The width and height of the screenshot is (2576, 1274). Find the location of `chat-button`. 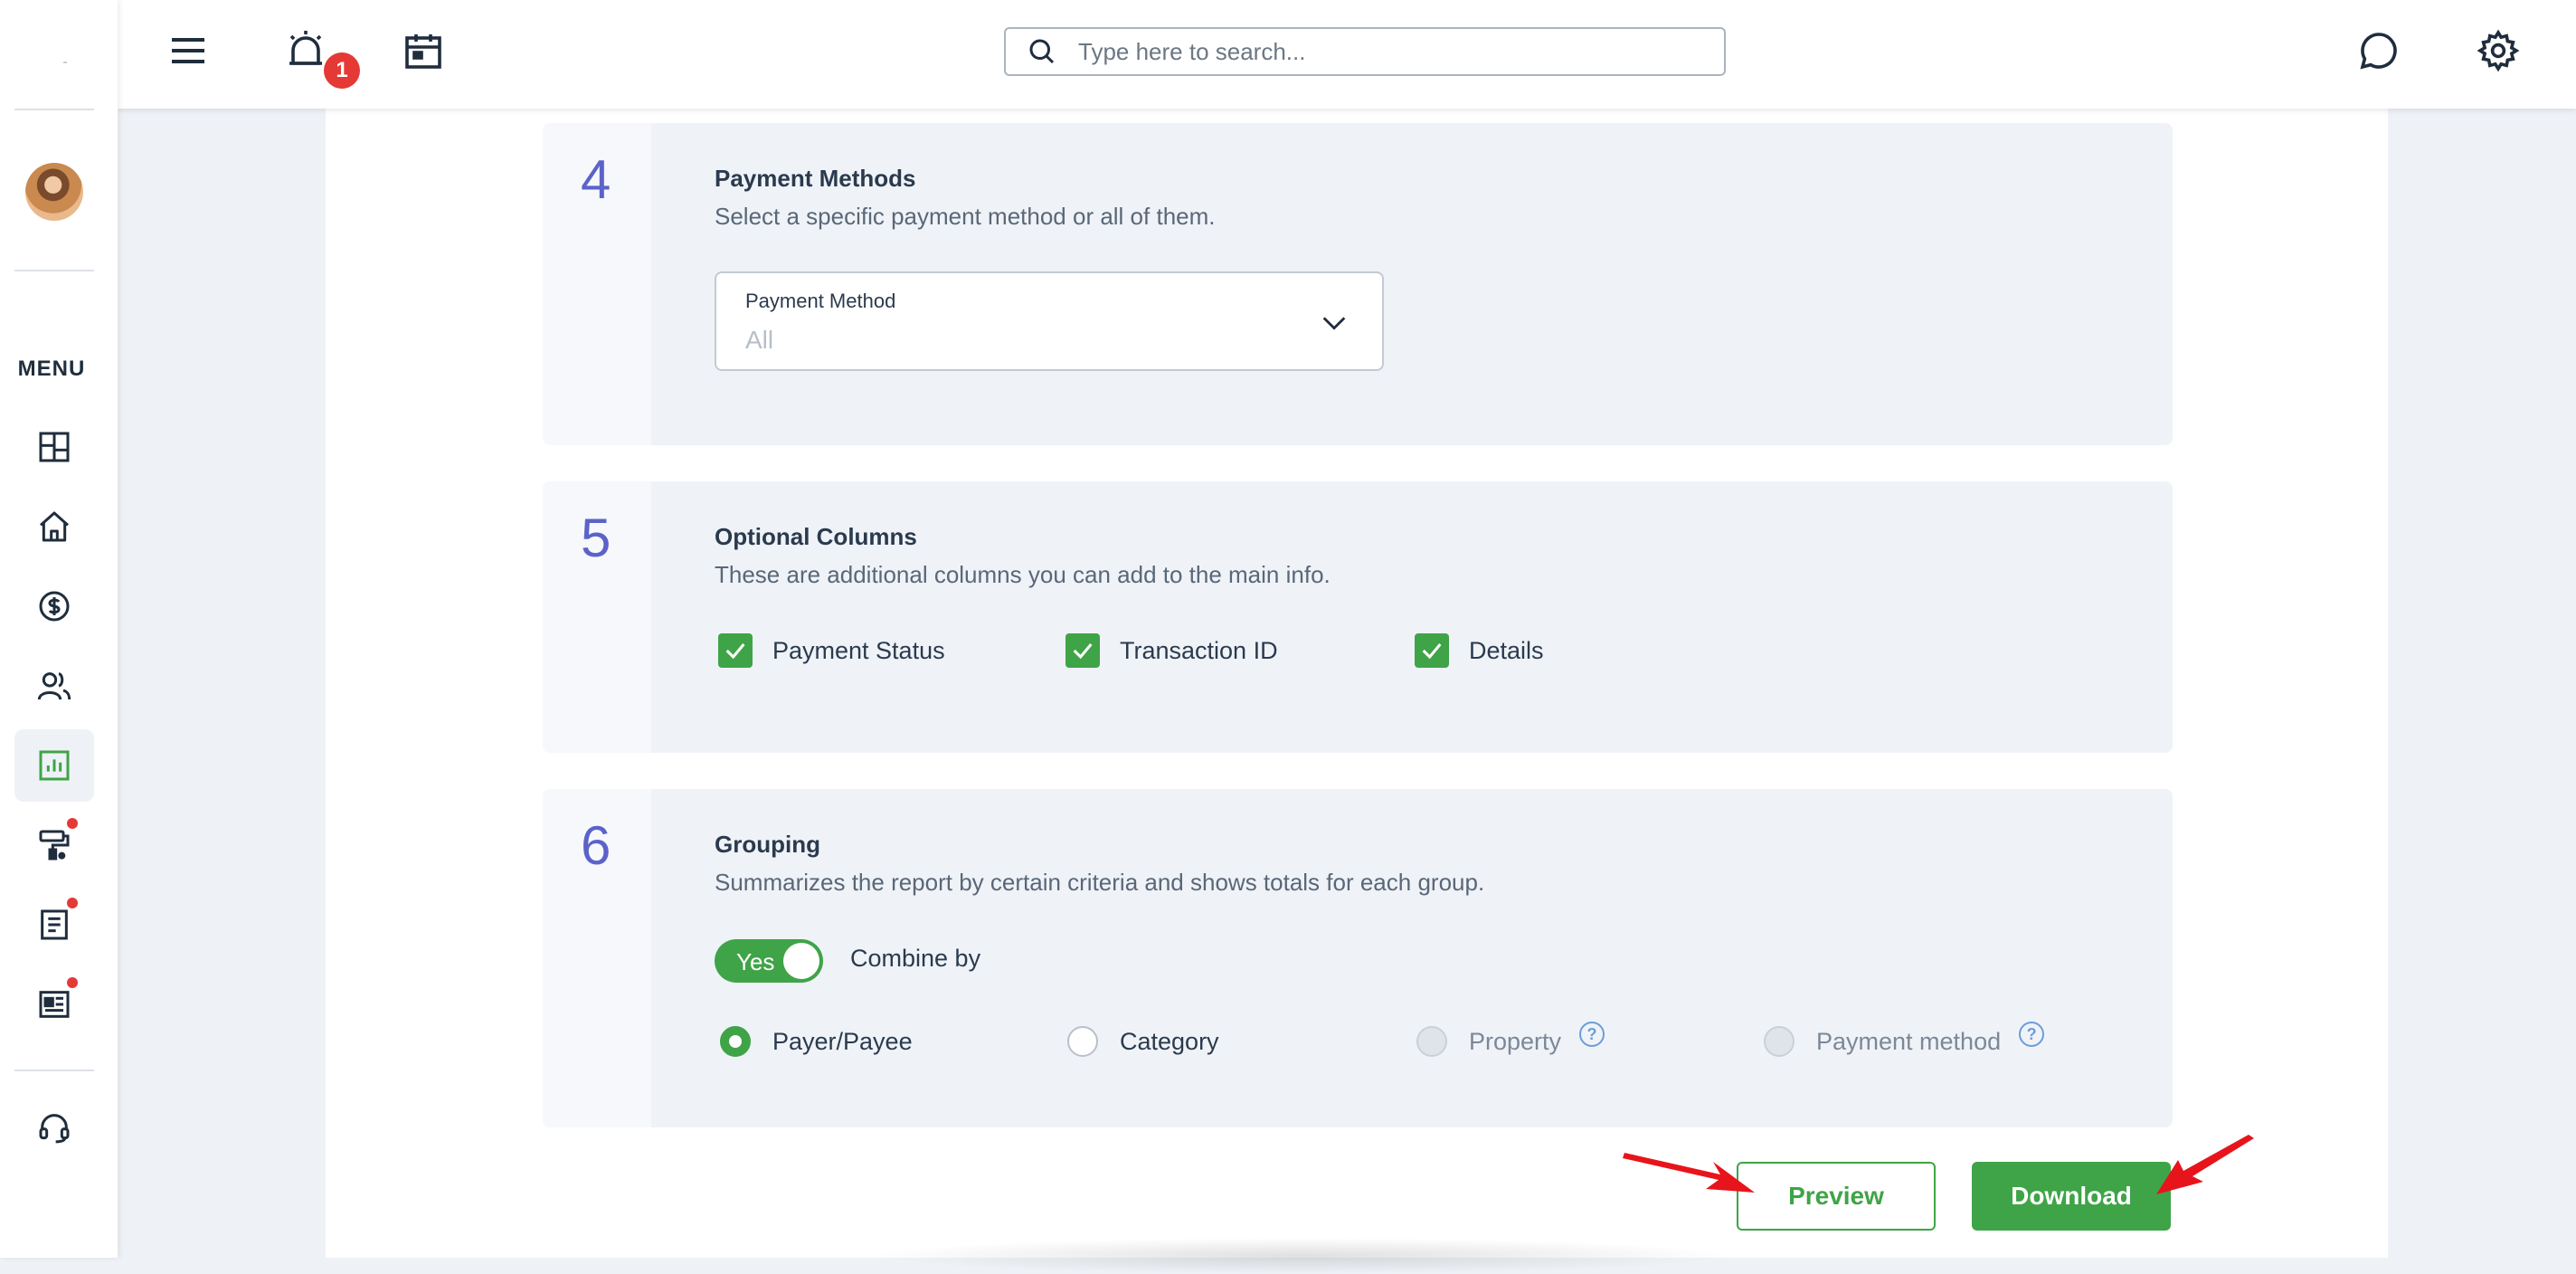

chat-button is located at coordinates (2379, 50).